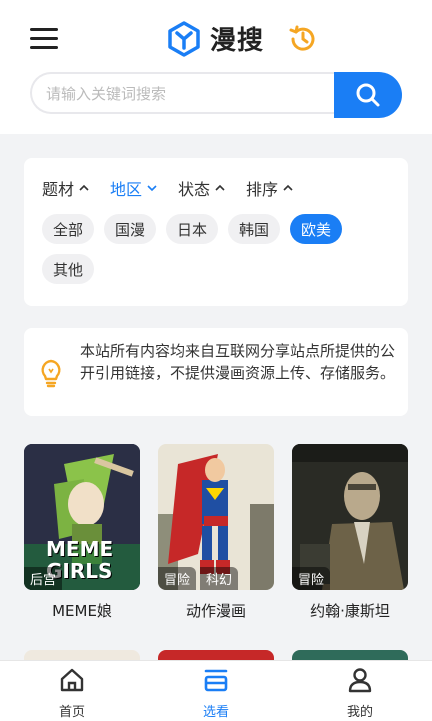 Image resolution: width=432 pixels, height=721 pixels. Describe the element at coordinates (72, 680) in the screenshot. I see `home-icon` at that location.